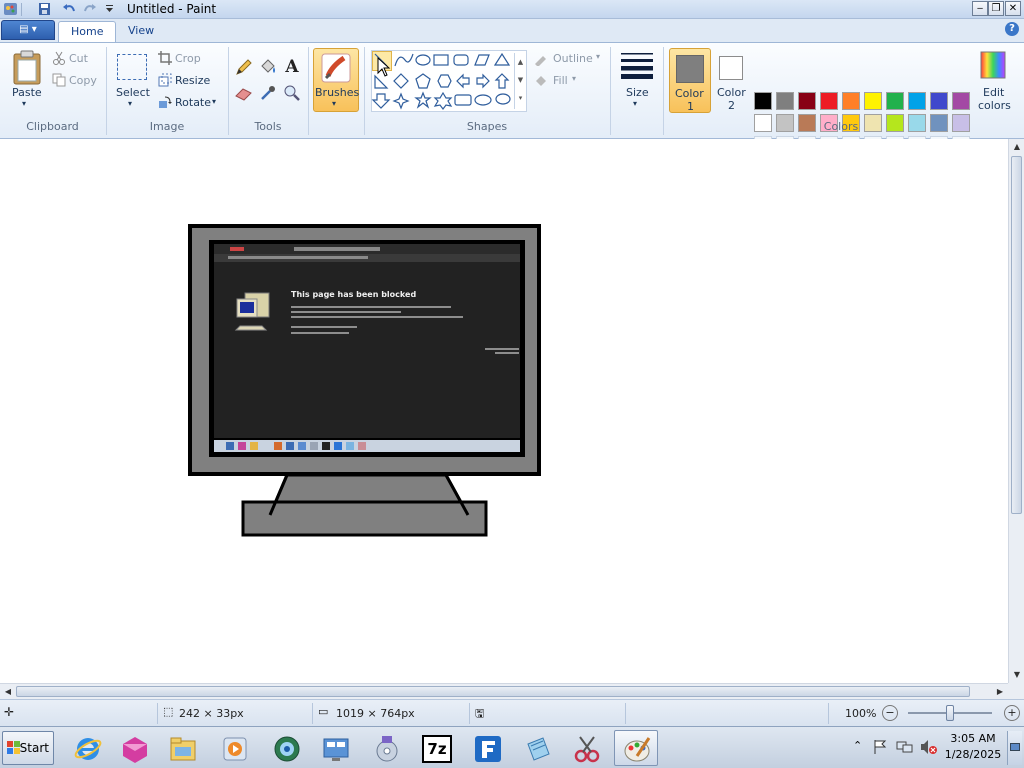  Describe the element at coordinates (292, 93) in the screenshot. I see `magnifier-icon` at that location.